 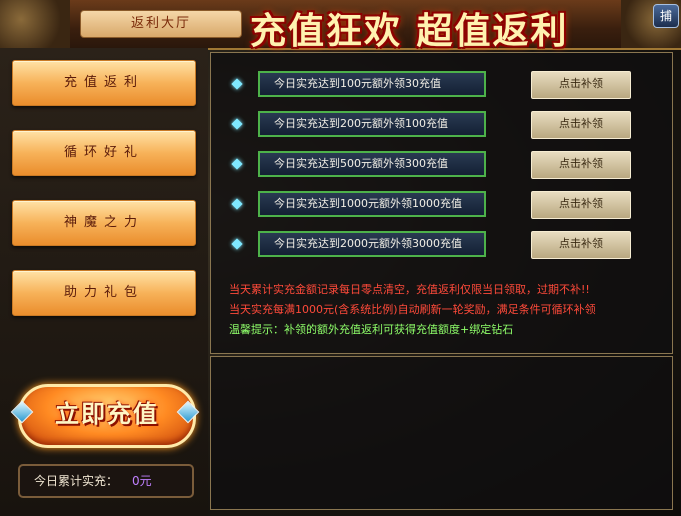 What do you see at coordinates (35, 24) in the screenshot?
I see `dragon-ornament-left` at bounding box center [35, 24].